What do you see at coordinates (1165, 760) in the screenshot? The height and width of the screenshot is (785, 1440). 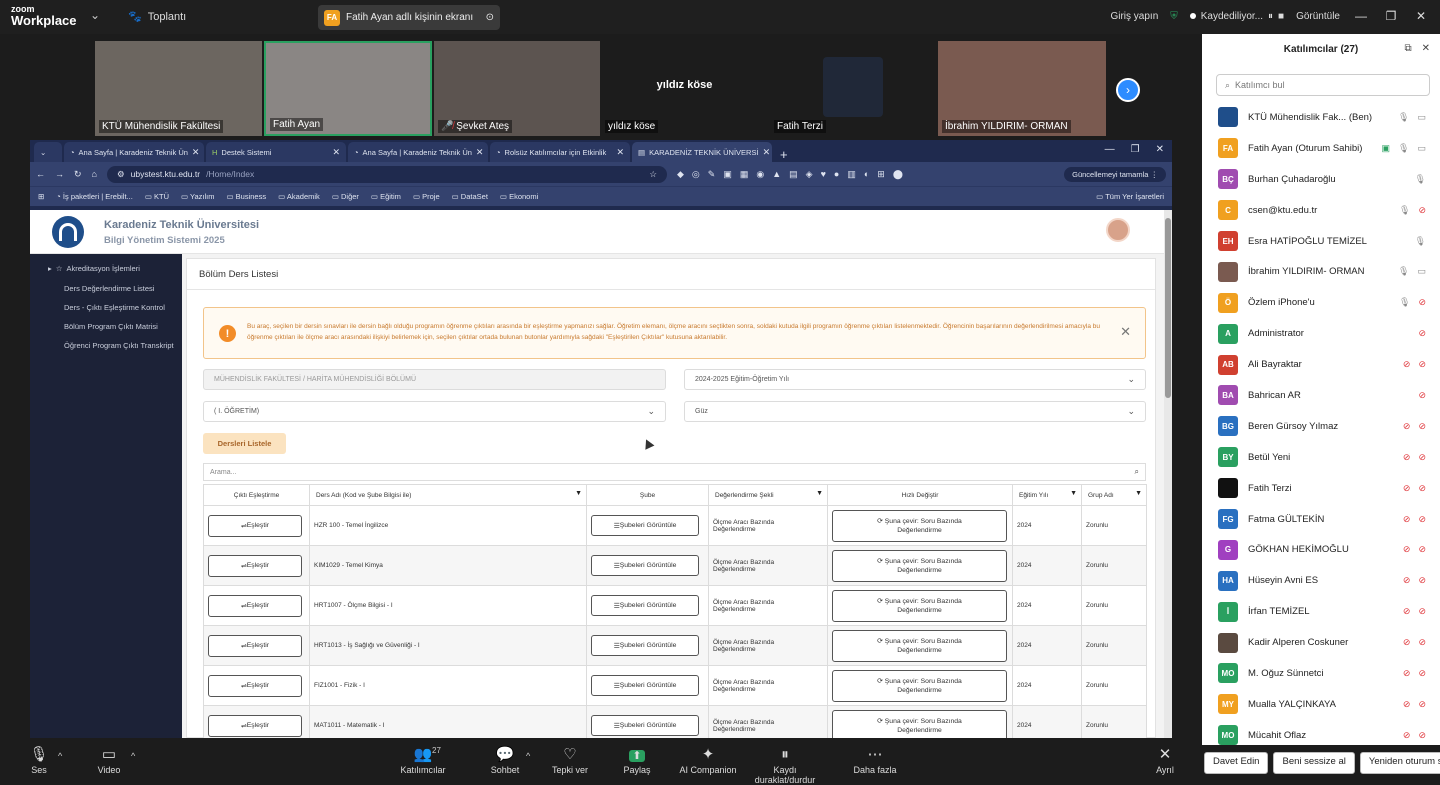 I see `leave-button: ✕ Ayrıl` at bounding box center [1165, 760].